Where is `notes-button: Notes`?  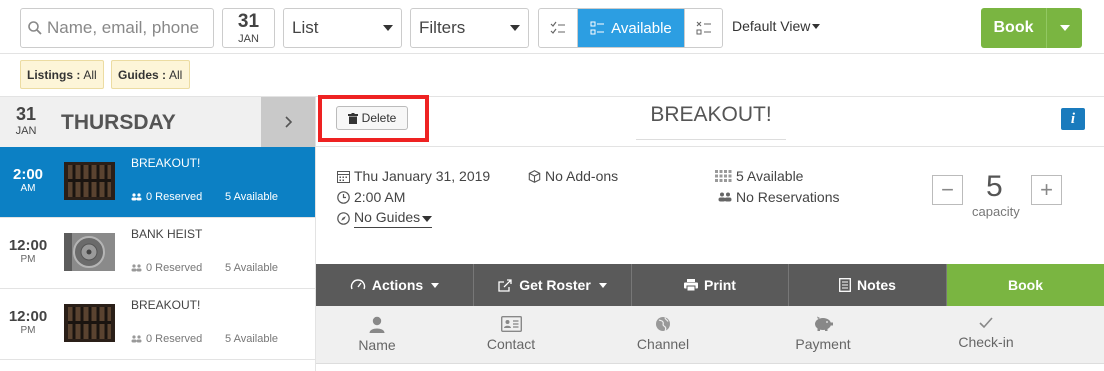
notes-button: Notes is located at coordinates (868, 285).